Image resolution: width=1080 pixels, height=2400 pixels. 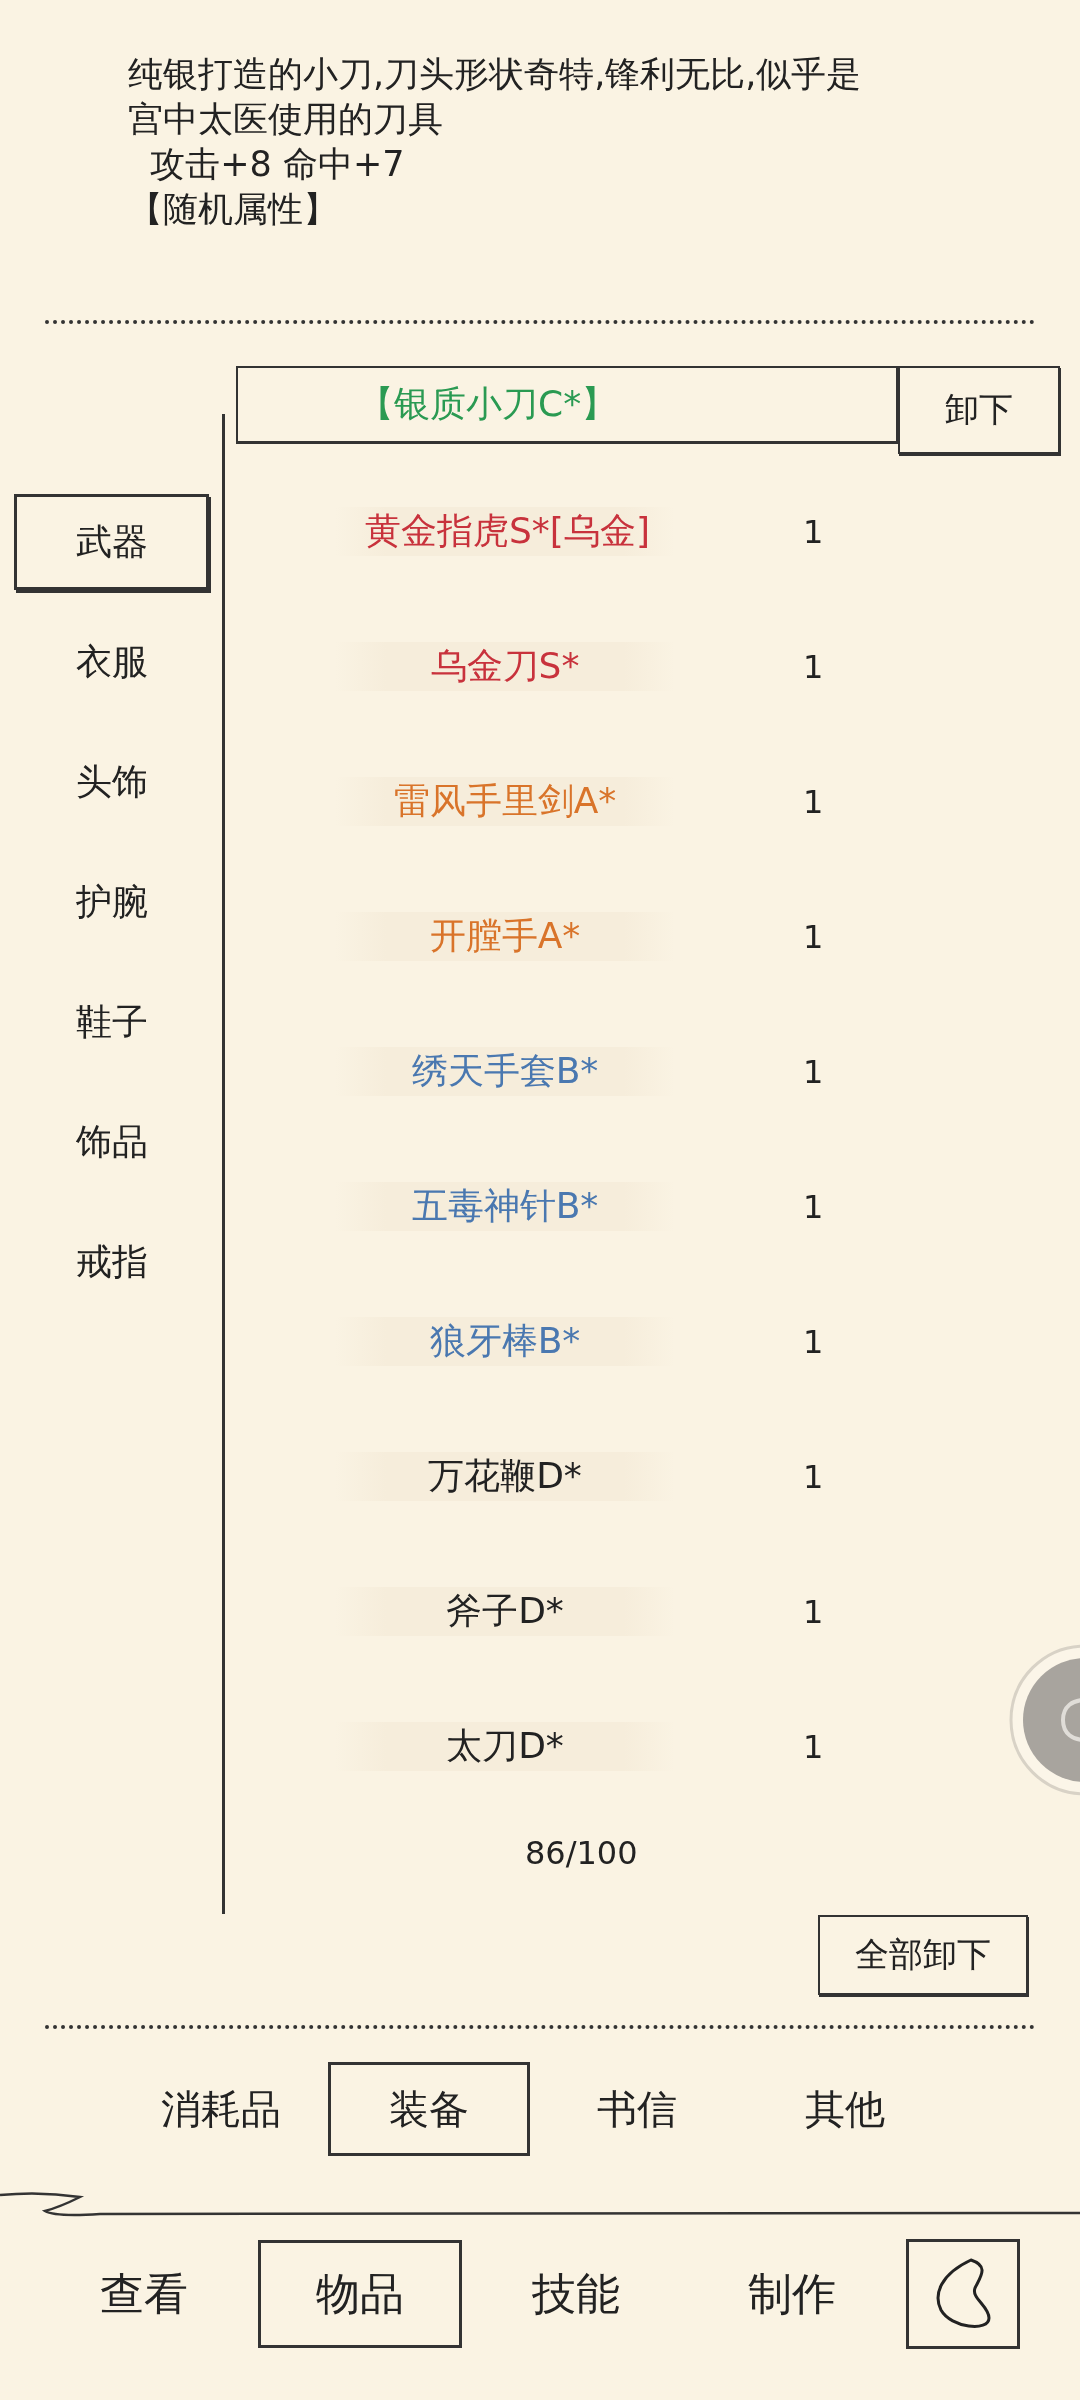 What do you see at coordinates (845, 2109) in the screenshot?
I see `bag-tab: 其他` at bounding box center [845, 2109].